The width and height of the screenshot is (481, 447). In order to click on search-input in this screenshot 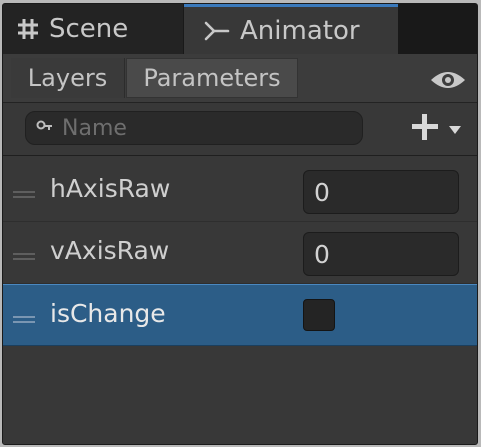, I will do `click(202, 128)`.